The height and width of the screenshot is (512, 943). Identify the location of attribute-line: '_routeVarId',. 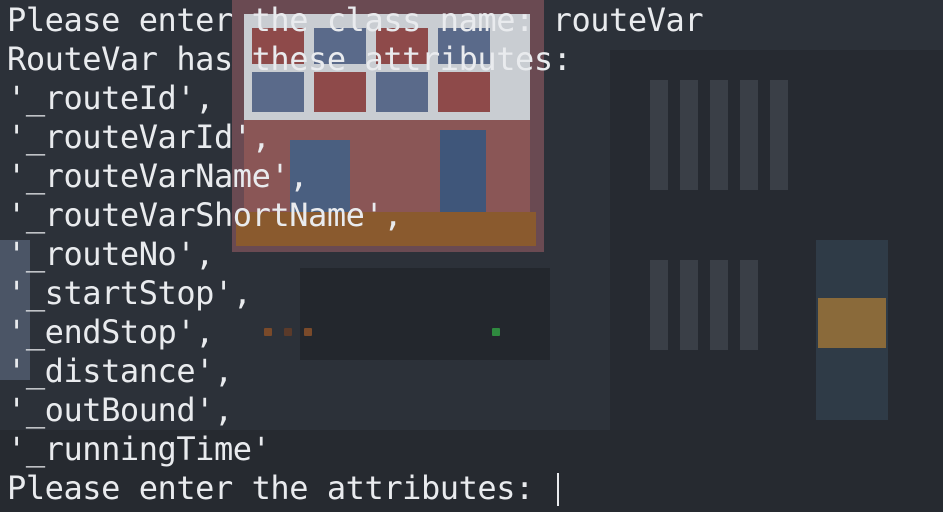
(139, 137).